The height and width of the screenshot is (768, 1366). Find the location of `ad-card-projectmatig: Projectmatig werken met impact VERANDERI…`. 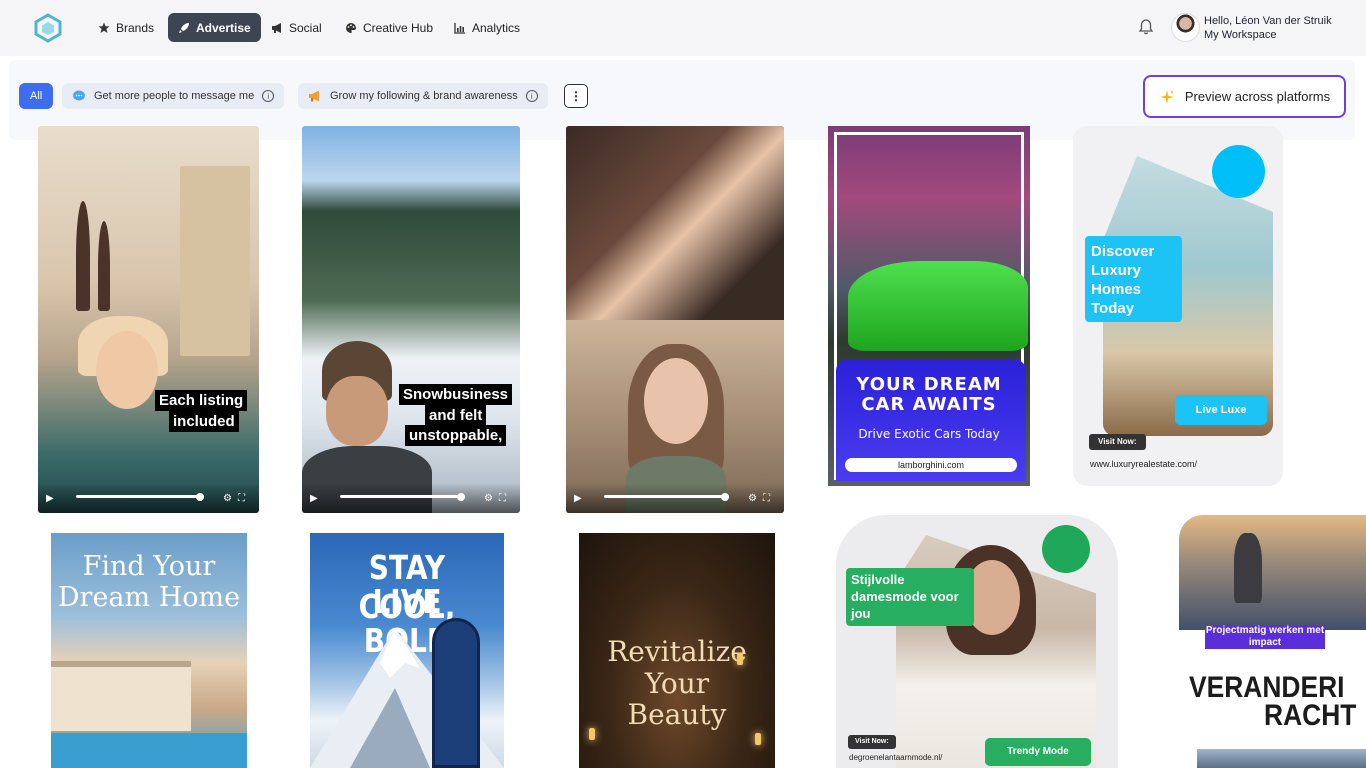

ad-card-projectmatig: Projectmatig werken met impact VERANDERI… is located at coordinates (1272, 641).